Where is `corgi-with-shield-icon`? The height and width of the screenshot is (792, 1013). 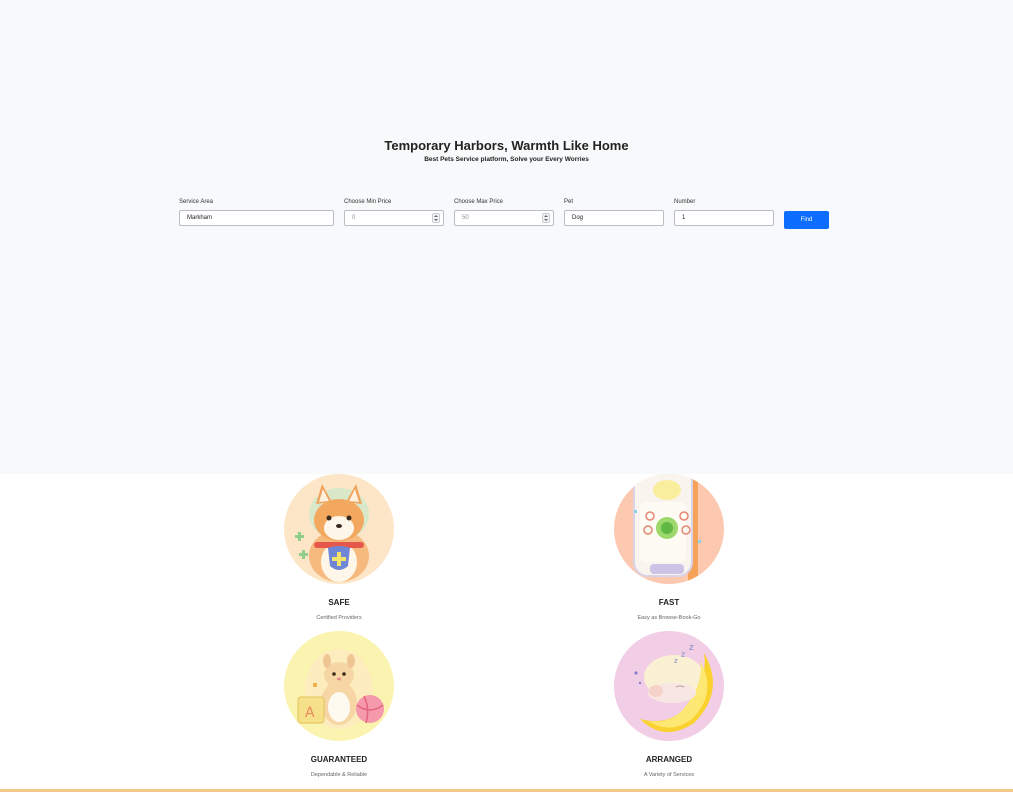 corgi-with-shield-icon is located at coordinates (339, 529).